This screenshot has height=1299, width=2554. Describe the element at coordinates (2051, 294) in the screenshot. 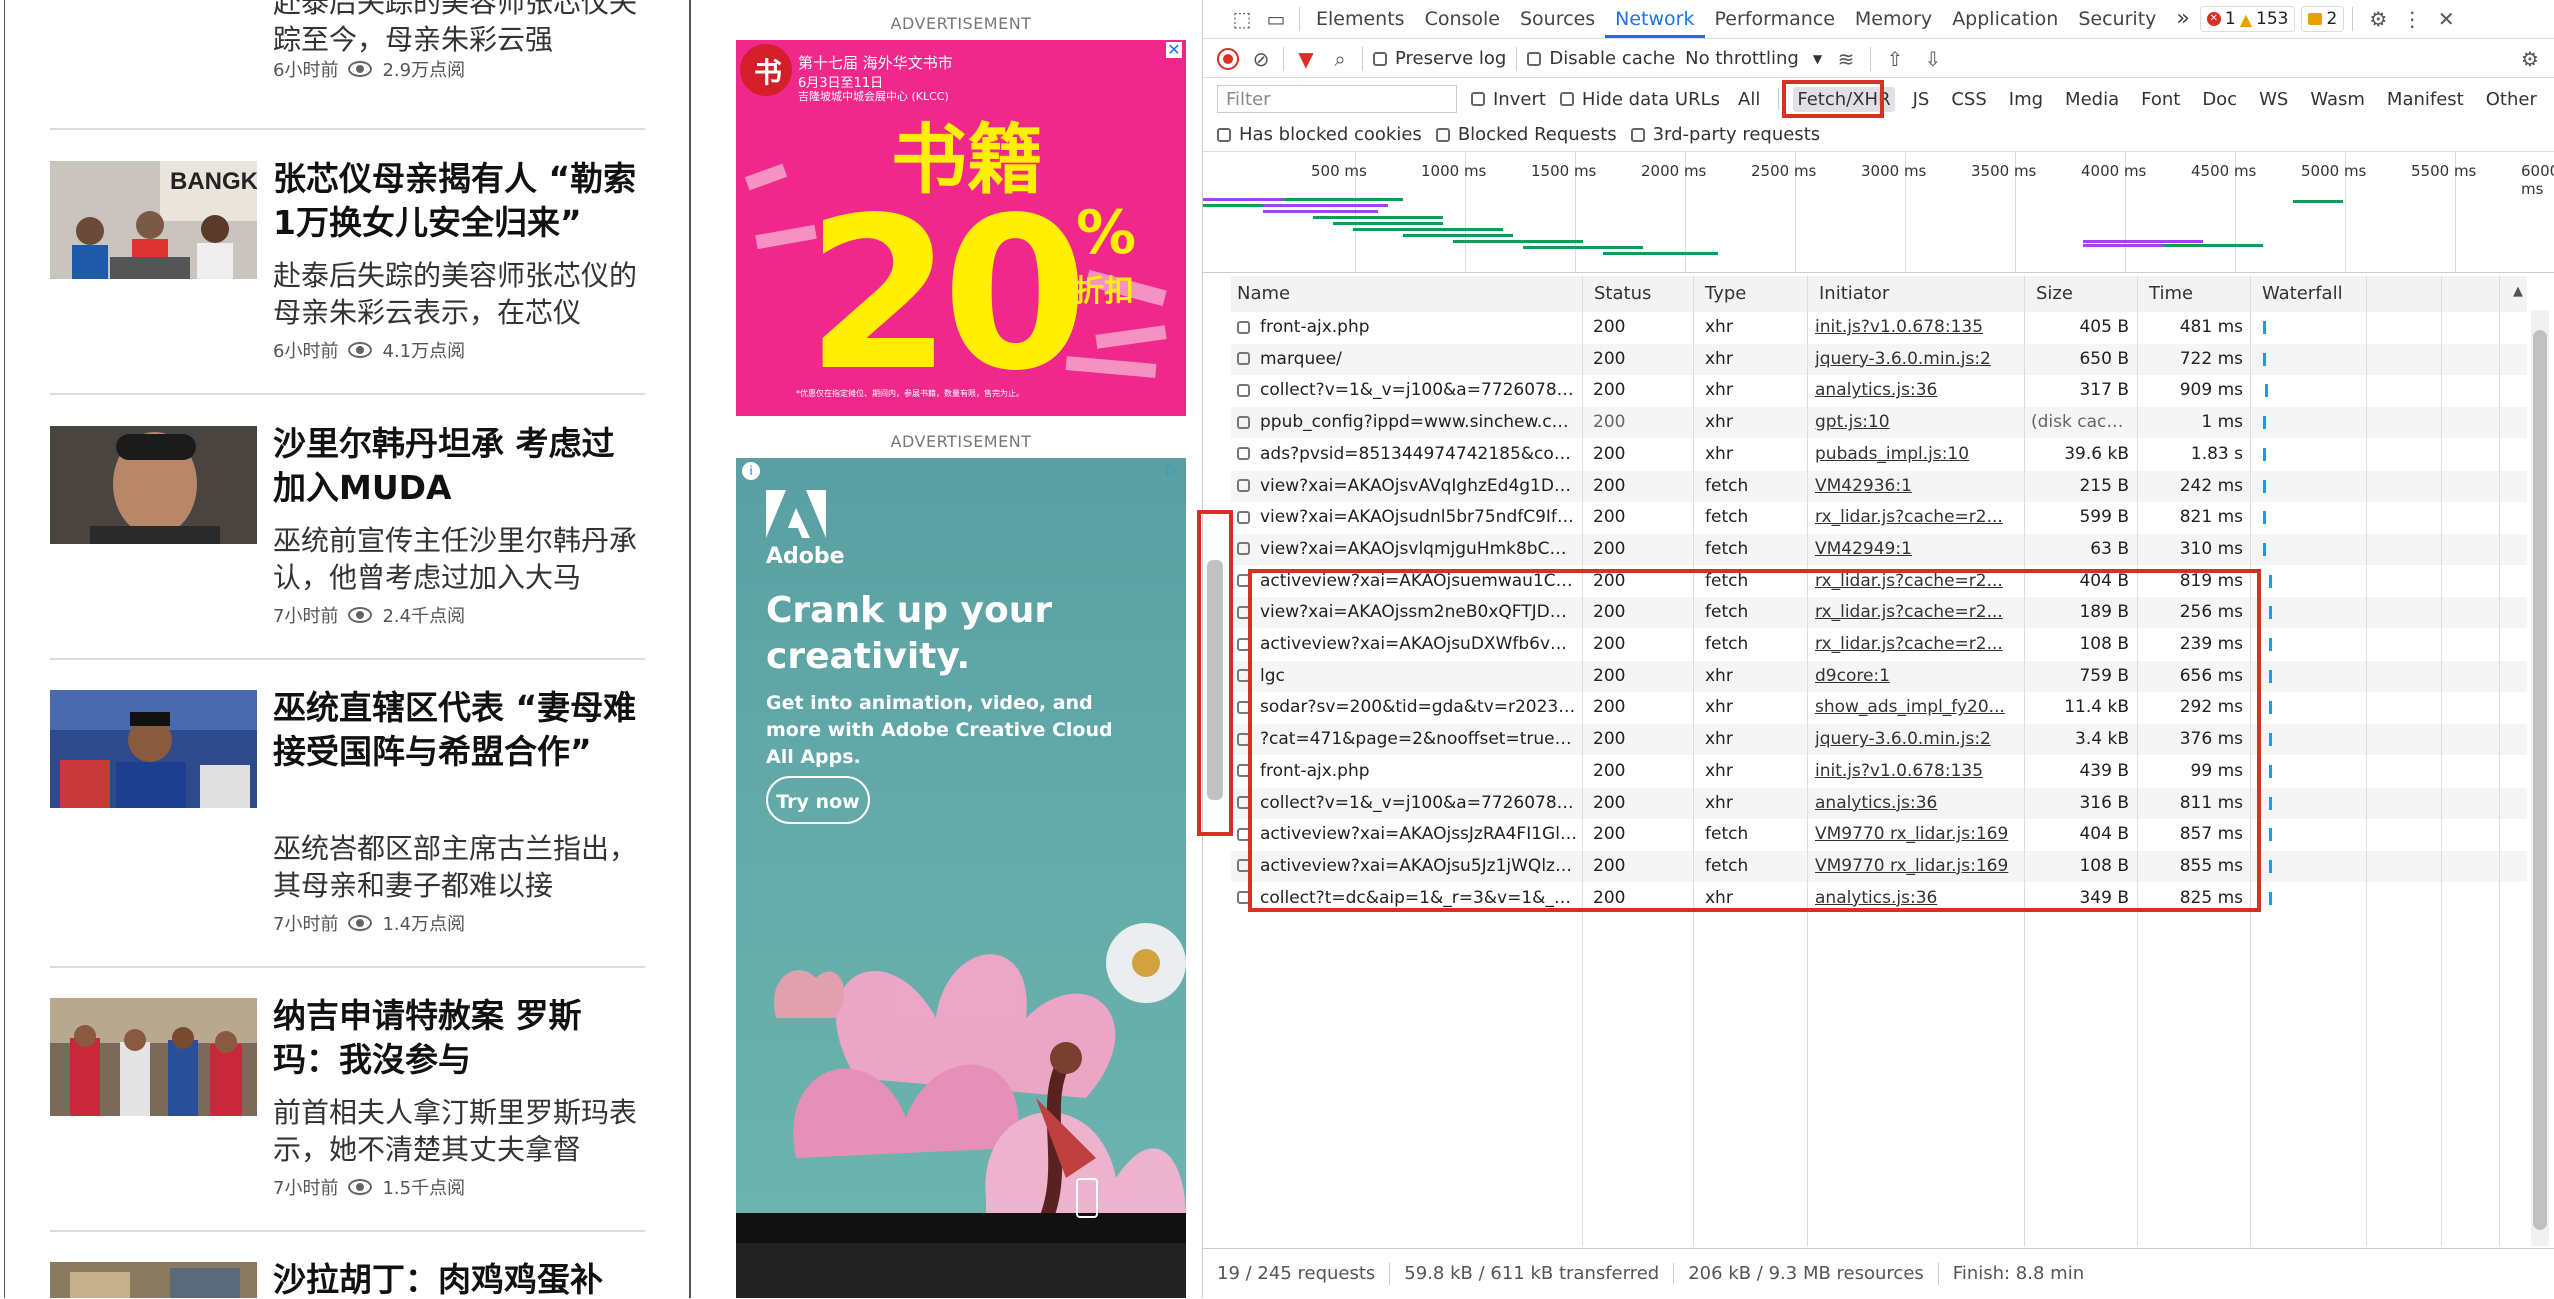

I see `column-header-size: Size` at that location.